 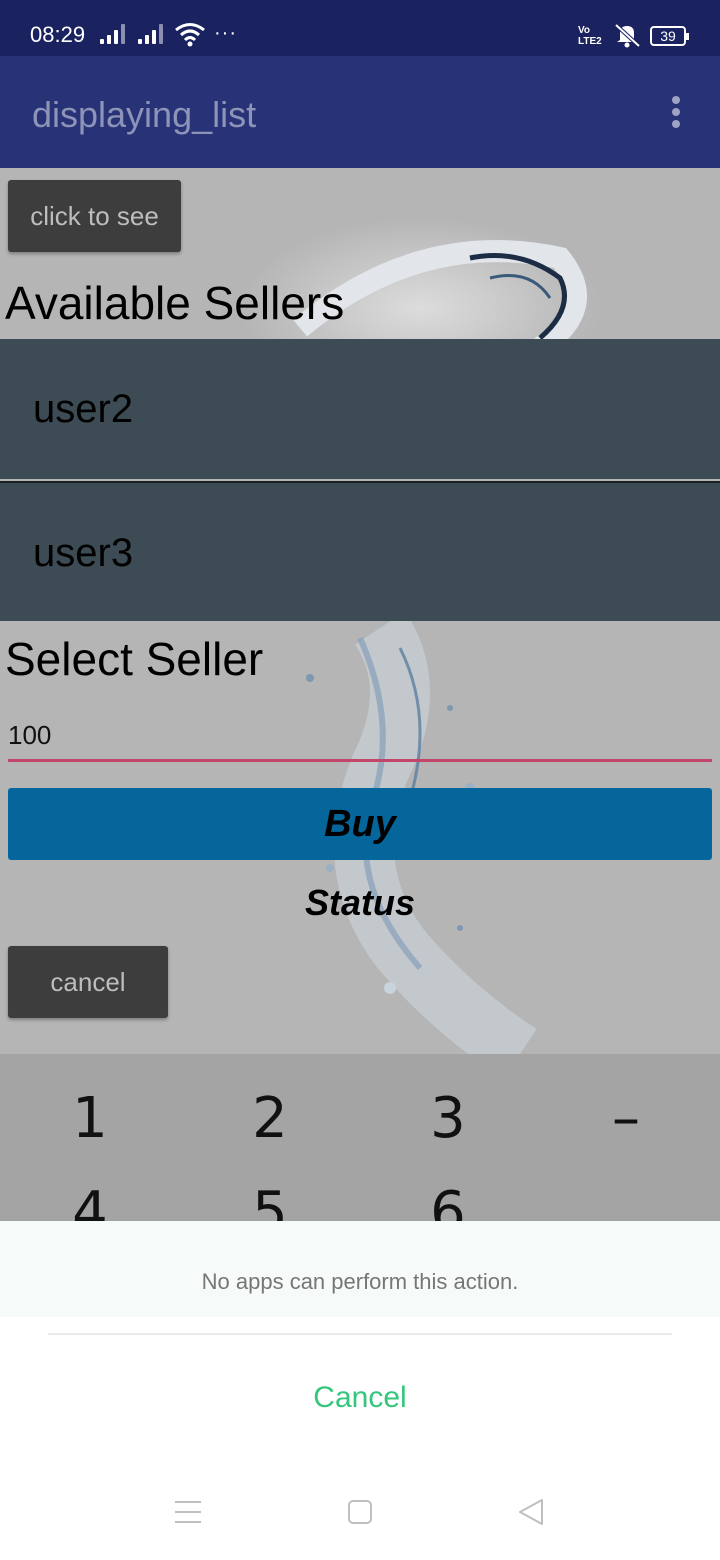 What do you see at coordinates (134, 659) in the screenshot?
I see `select-seller-heading: Select Seller` at bounding box center [134, 659].